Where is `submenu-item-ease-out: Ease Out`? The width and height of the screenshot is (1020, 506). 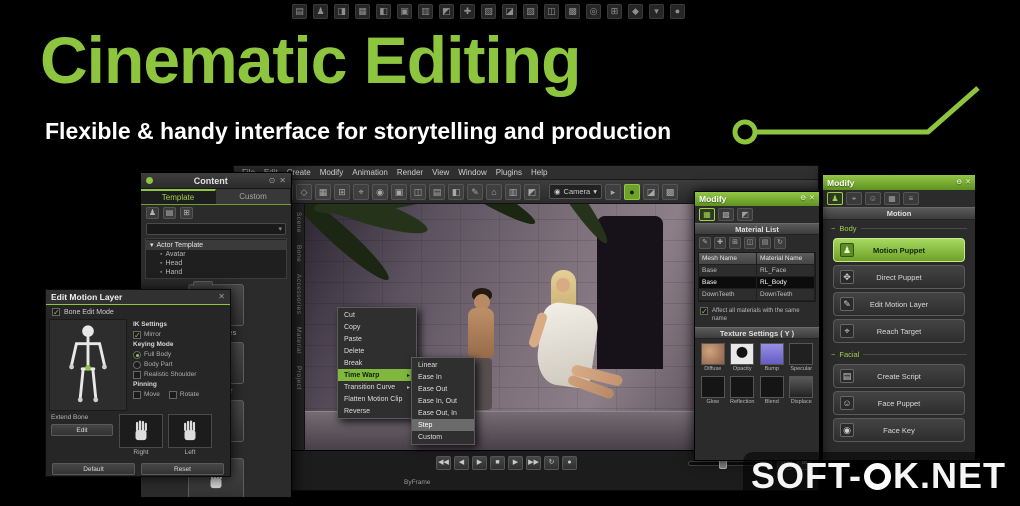
submenu-item-ease-out: Ease Out is located at coordinates (443, 389).